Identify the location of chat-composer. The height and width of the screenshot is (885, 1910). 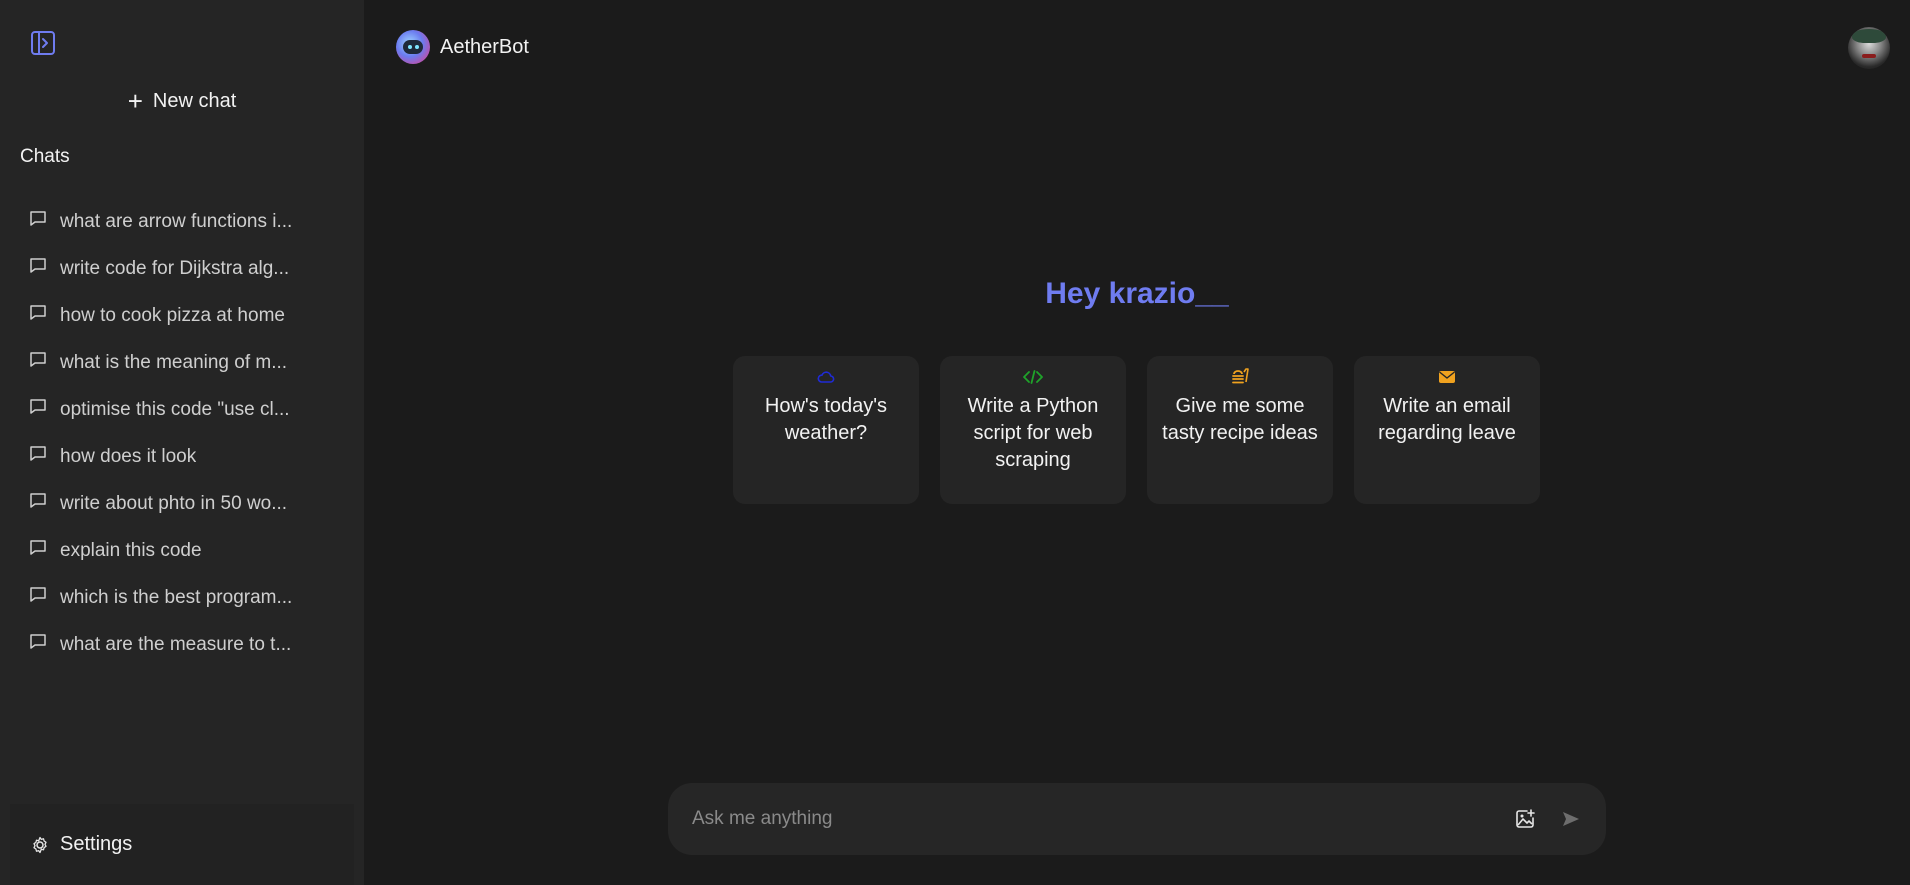
(1137, 819).